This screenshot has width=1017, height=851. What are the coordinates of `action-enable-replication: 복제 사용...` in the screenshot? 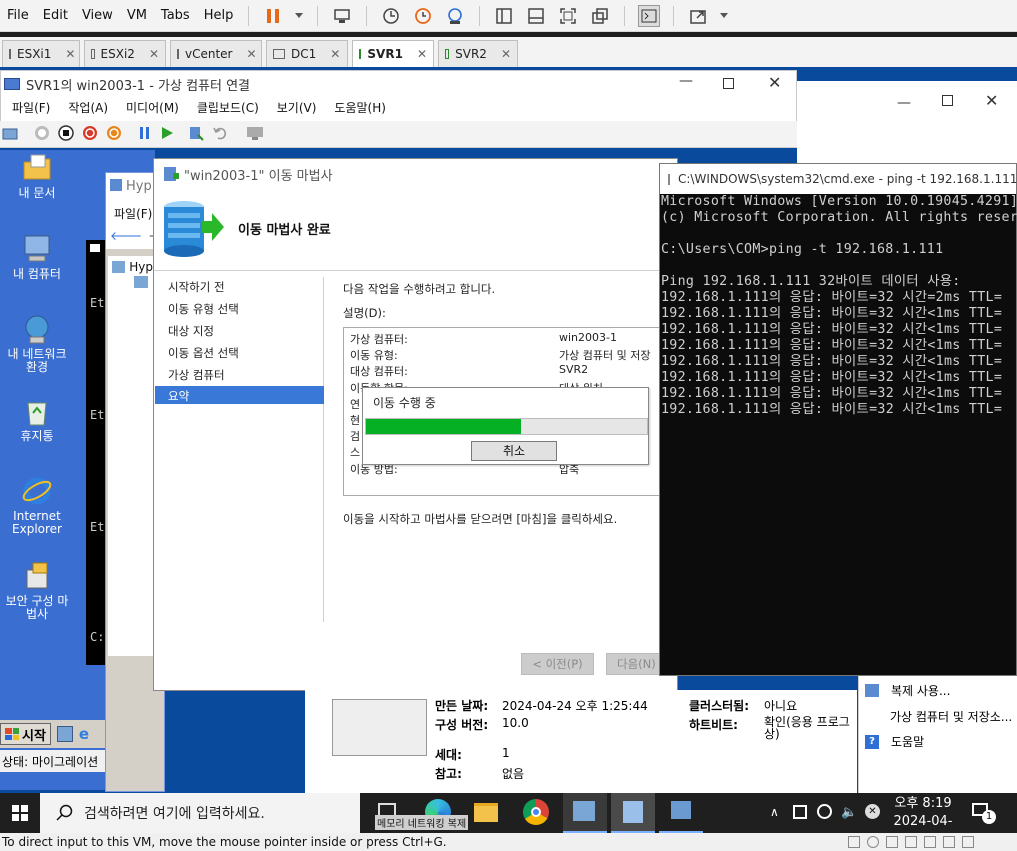 It's located at (907, 690).